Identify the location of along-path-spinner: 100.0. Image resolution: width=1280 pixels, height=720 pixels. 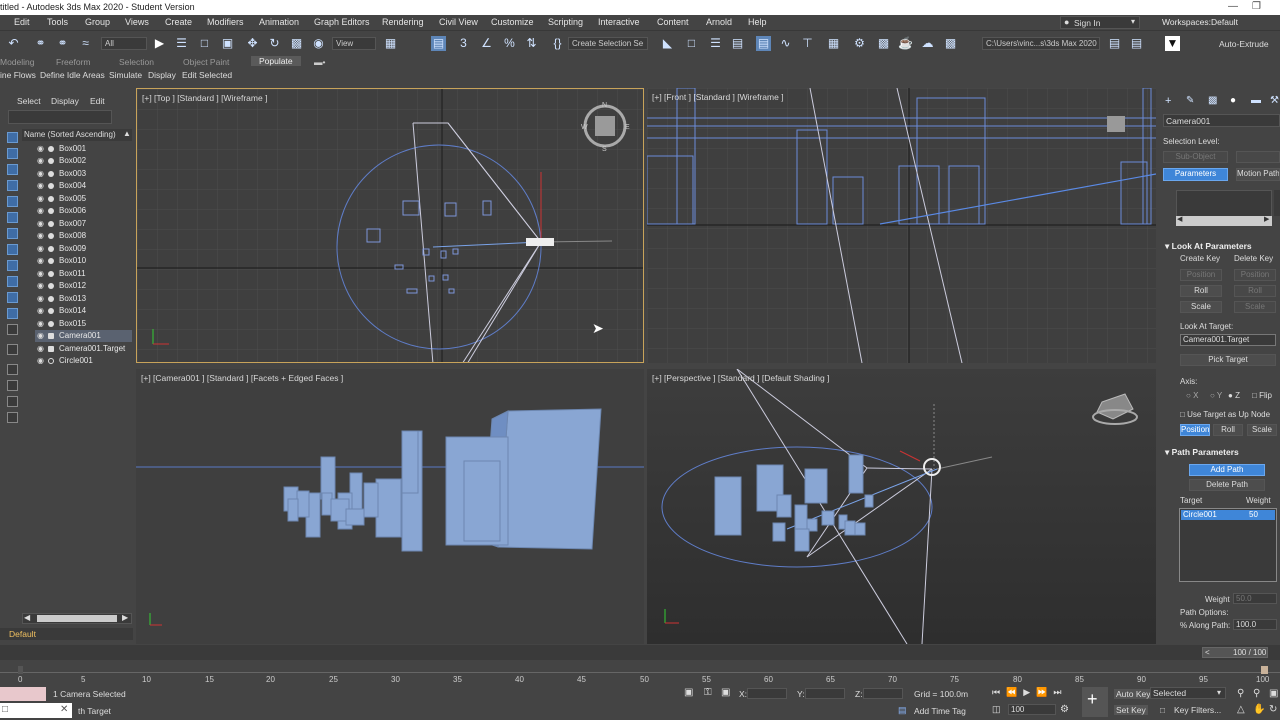
(1255, 624).